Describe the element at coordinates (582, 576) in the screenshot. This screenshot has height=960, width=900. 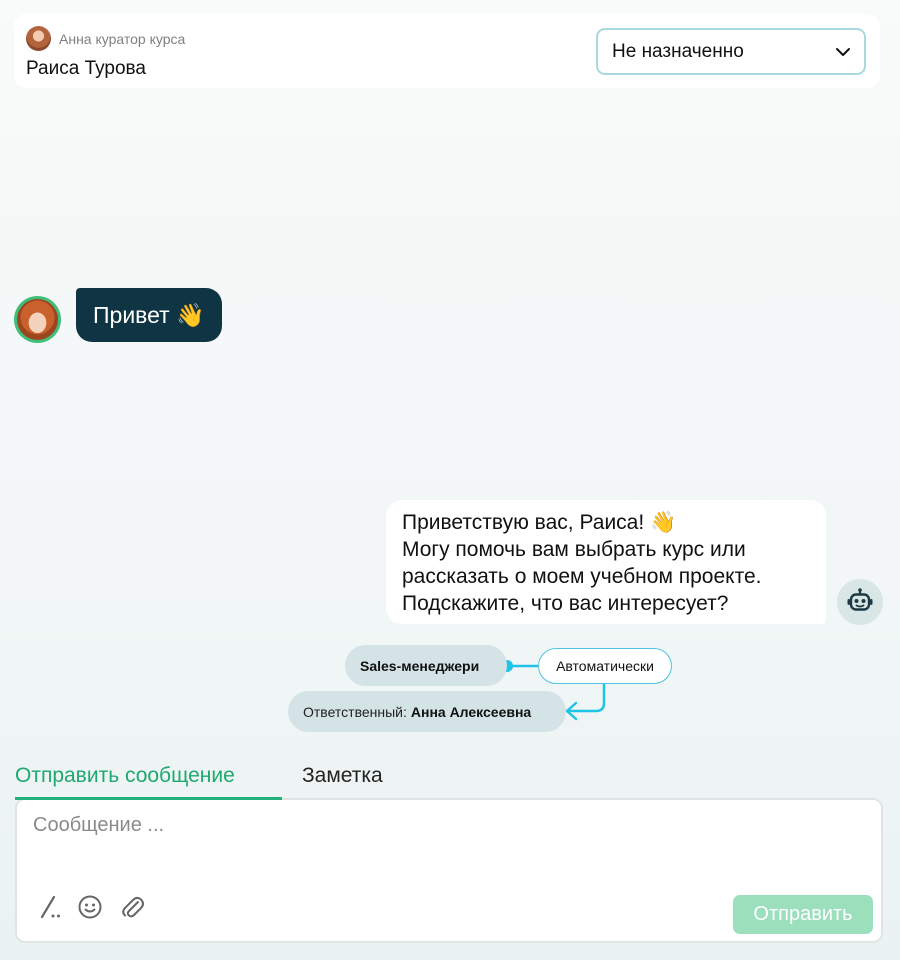
I see `outgoing-message-line: рассказать о моем учебном проекте.` at that location.